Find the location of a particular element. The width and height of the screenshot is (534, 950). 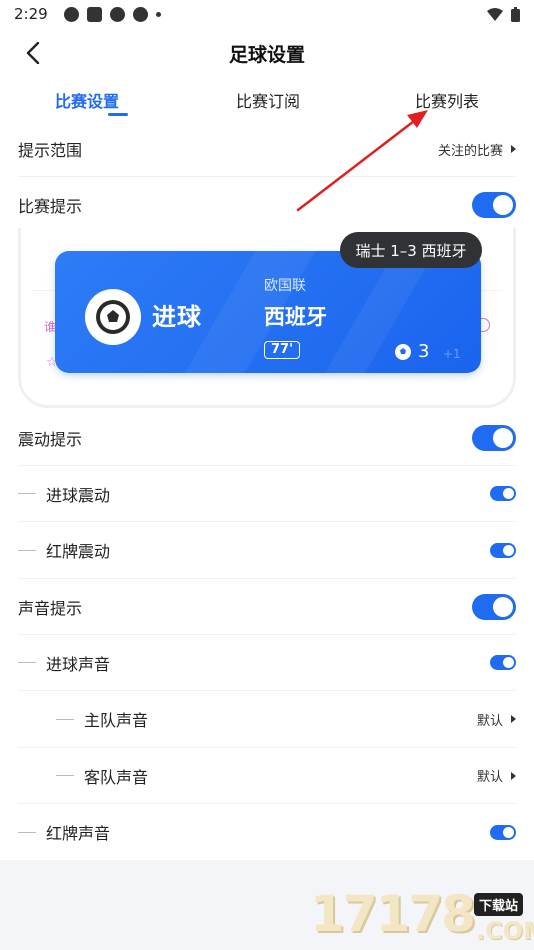

wifi-icon is located at coordinates (495, 14).